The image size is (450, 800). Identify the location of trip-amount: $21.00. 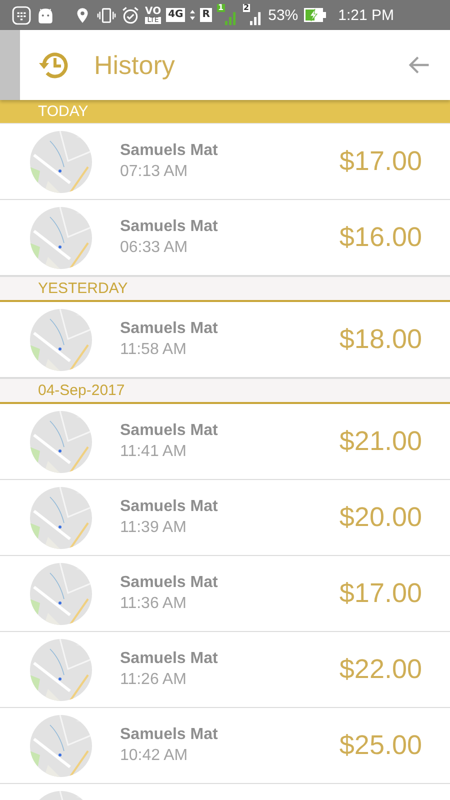
(380, 441).